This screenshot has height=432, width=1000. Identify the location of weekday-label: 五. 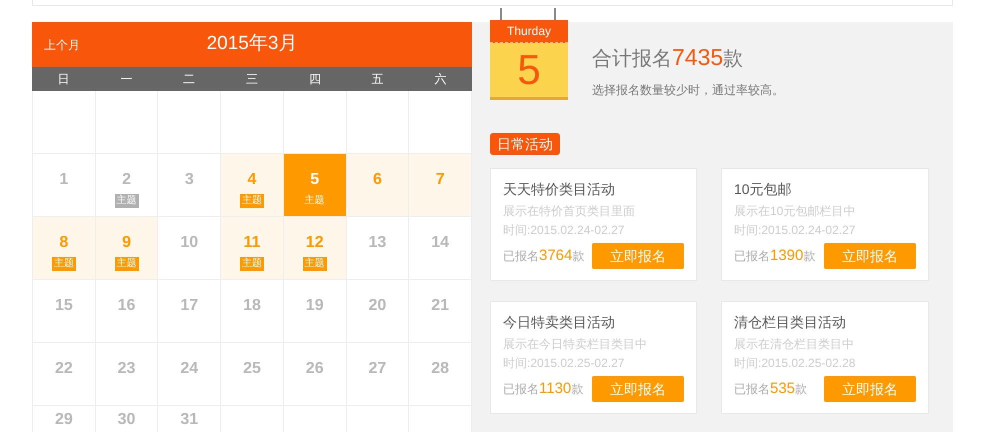
(378, 79).